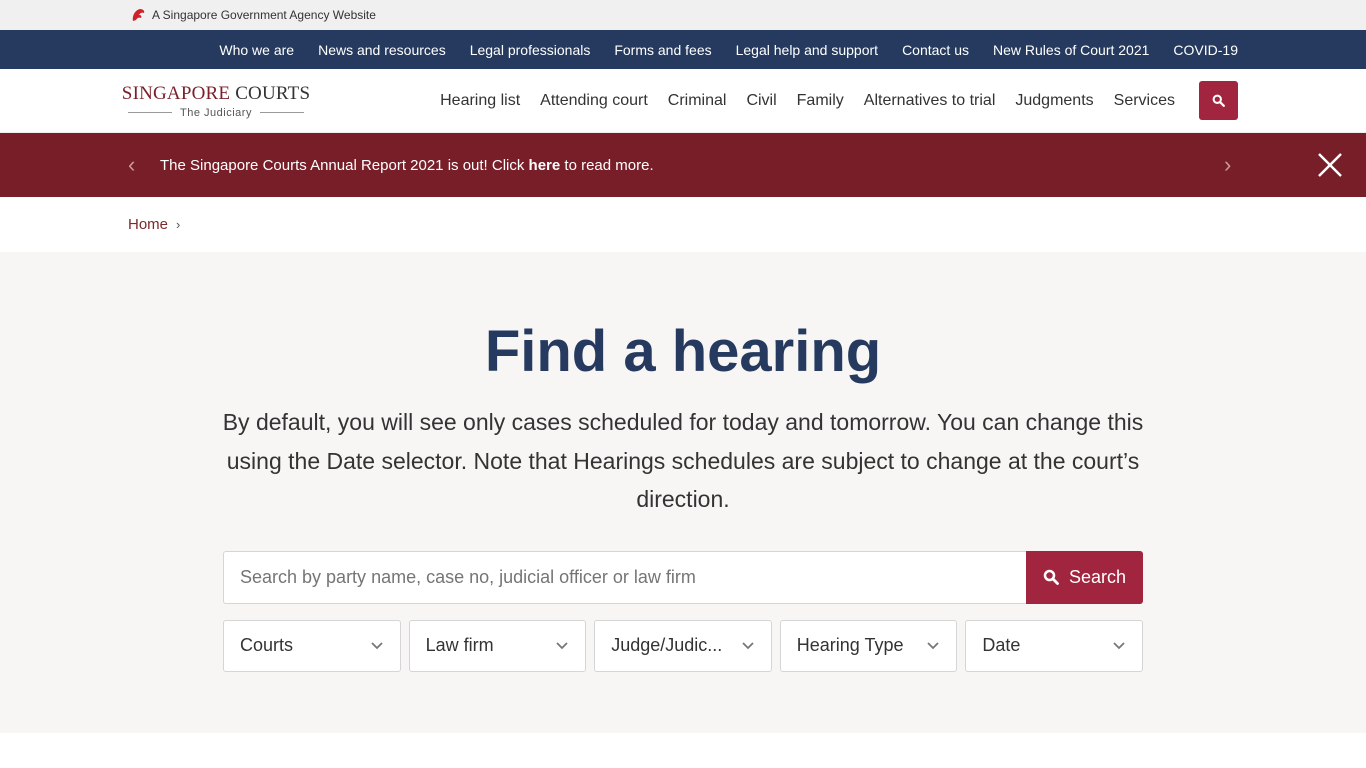 The height and width of the screenshot is (768, 1366). I want to click on banner-link: here, so click(545, 165).